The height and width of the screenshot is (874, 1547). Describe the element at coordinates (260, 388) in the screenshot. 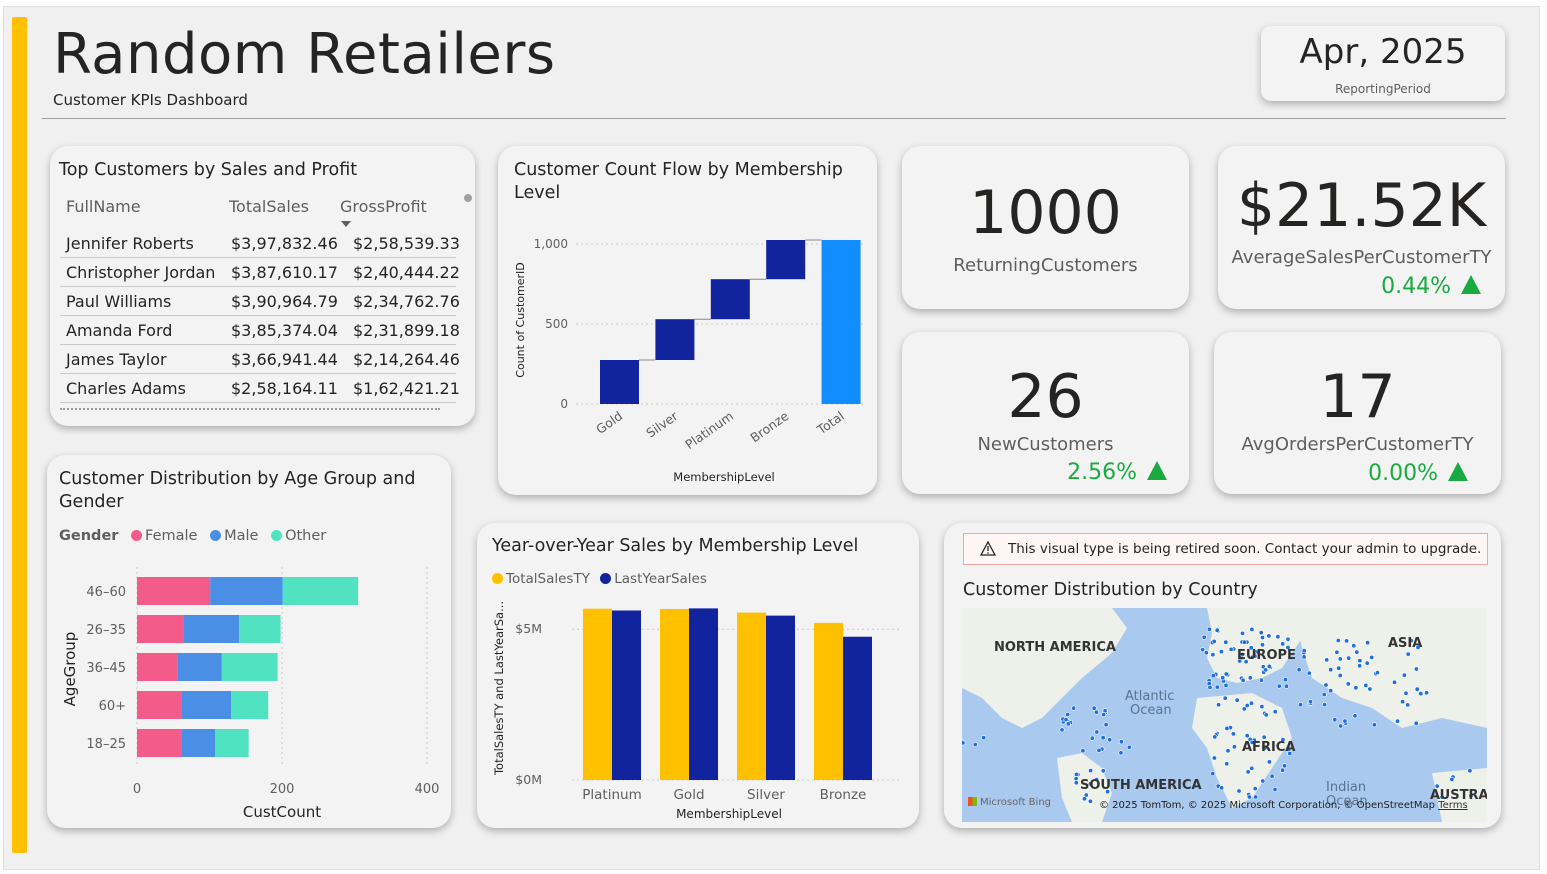

I see `table-row: Charles Adams $2,58,164.11 $1,62,421.21` at that location.